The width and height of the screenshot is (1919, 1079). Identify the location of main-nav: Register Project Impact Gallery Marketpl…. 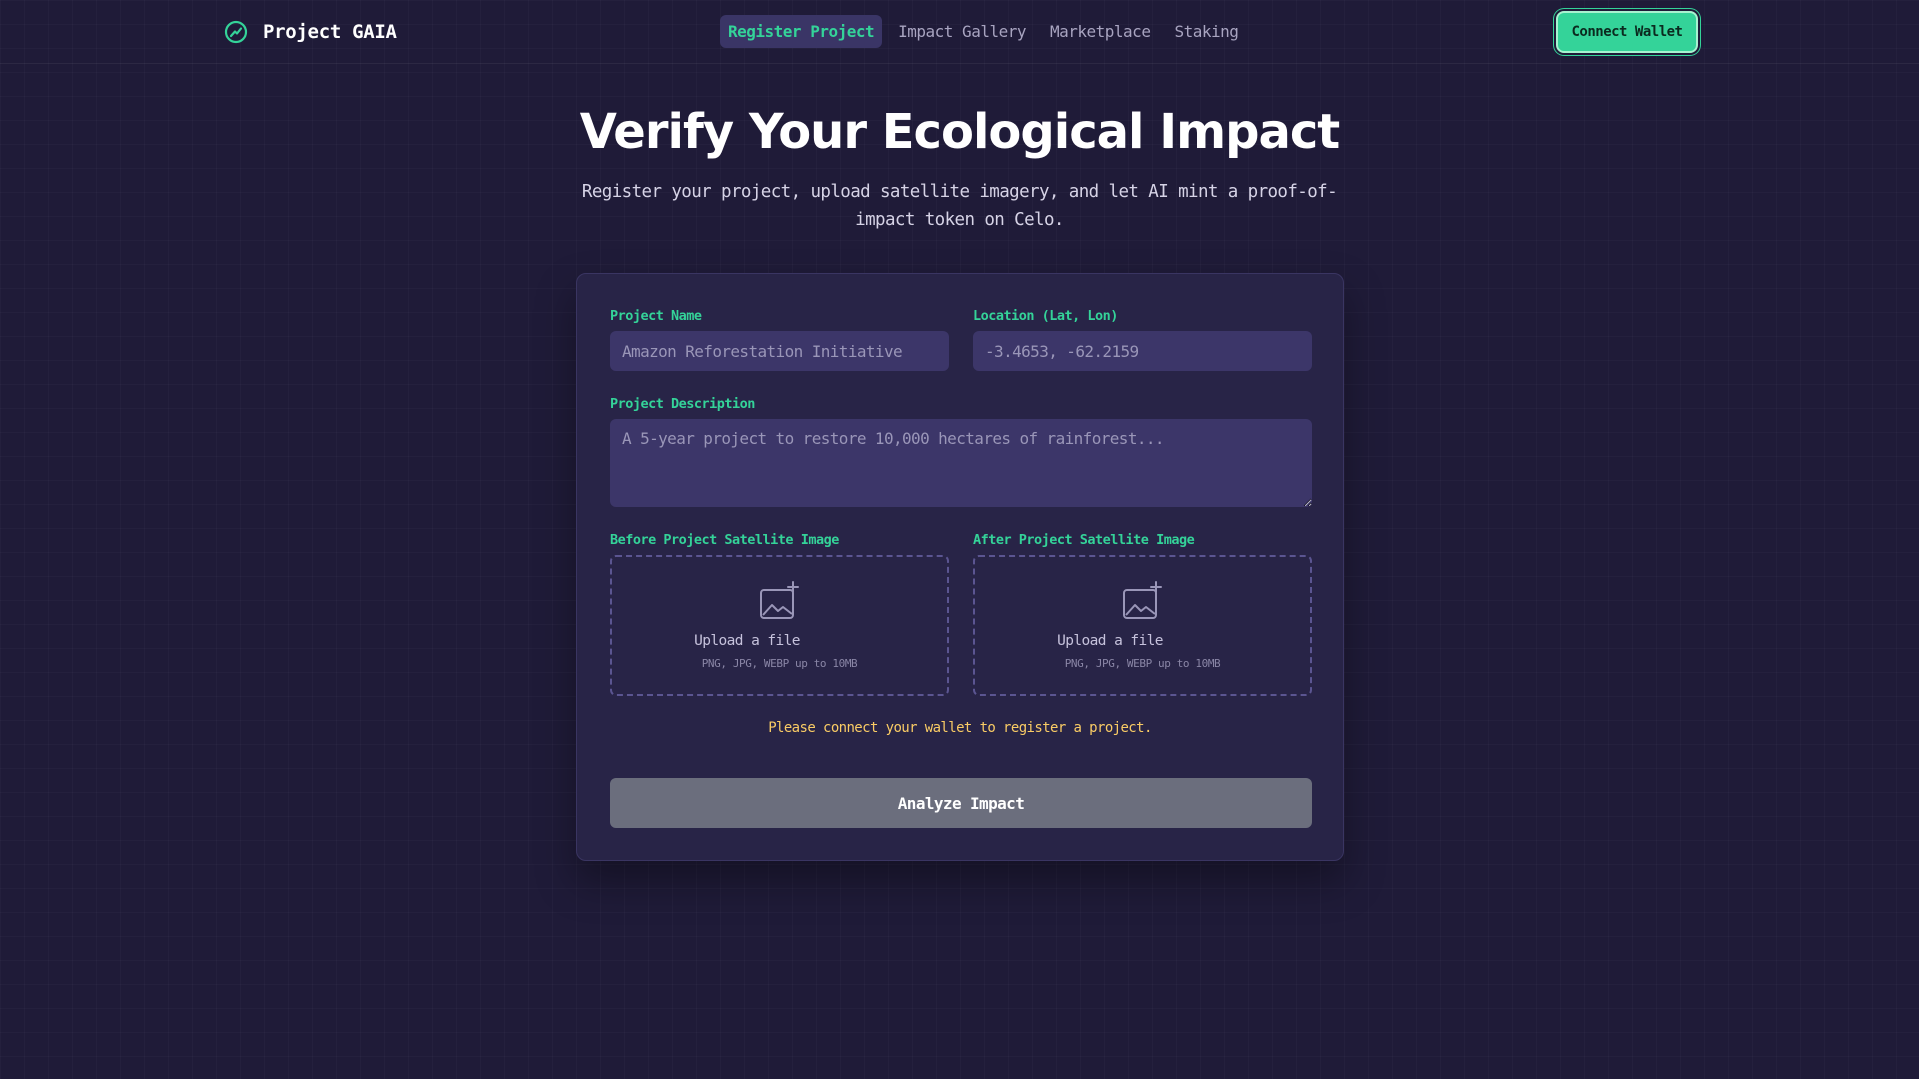
(983, 31).